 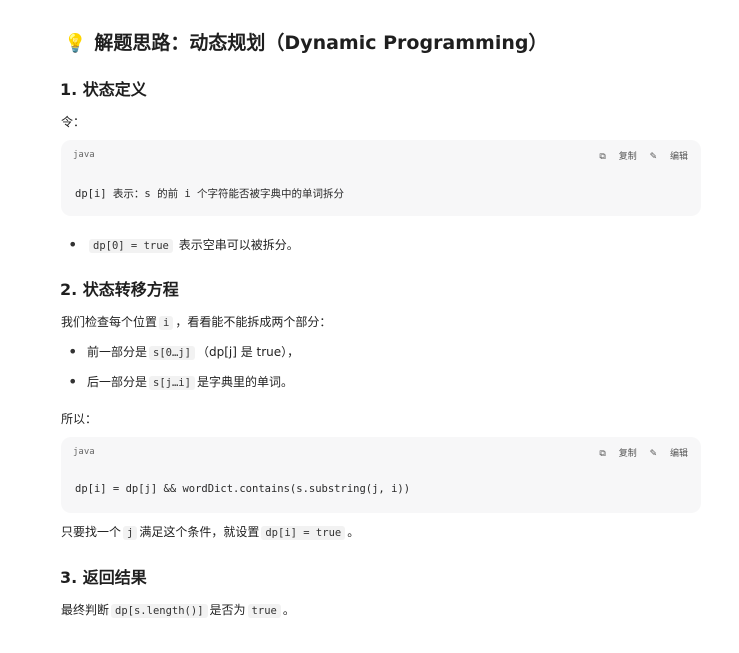 What do you see at coordinates (131, 246) in the screenshot?
I see `inline-code: dp[0] = true` at bounding box center [131, 246].